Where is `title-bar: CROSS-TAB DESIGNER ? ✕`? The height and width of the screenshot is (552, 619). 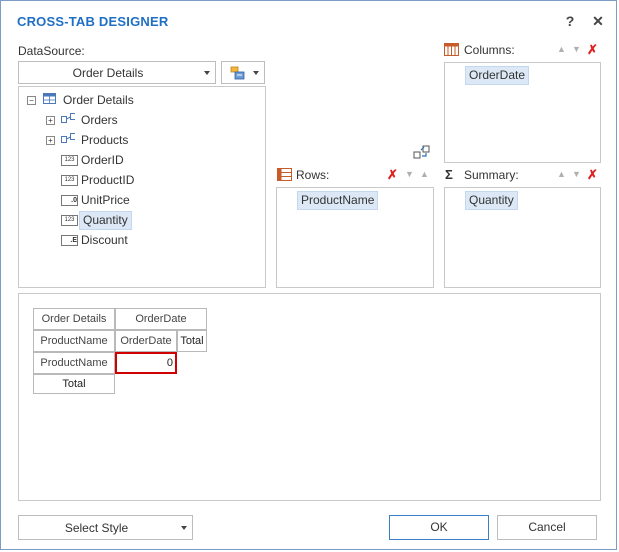 title-bar: CROSS-TAB DESIGNER ? ✕ is located at coordinates (308, 21).